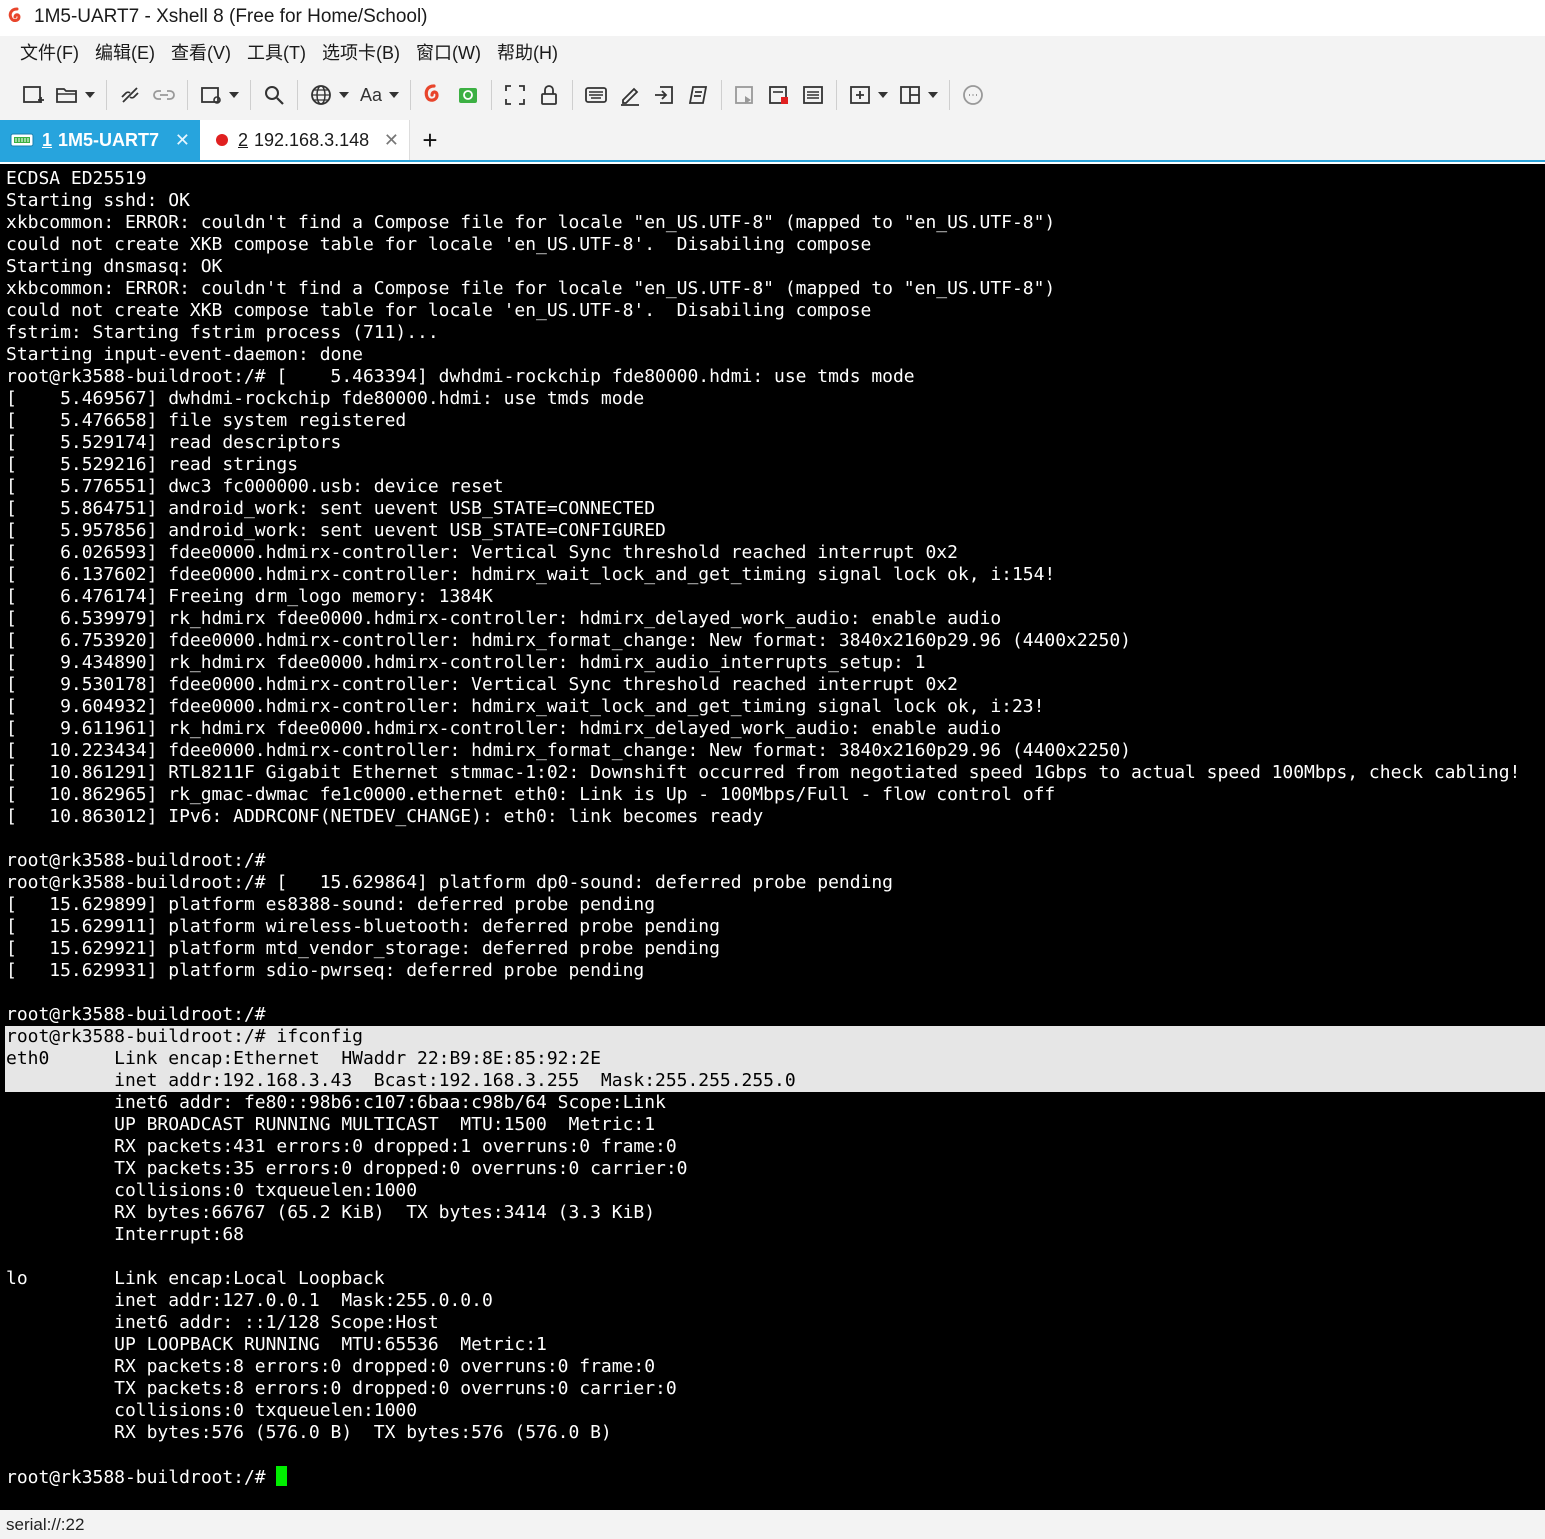  What do you see at coordinates (22, 140) in the screenshot?
I see `serial-port-icon` at bounding box center [22, 140].